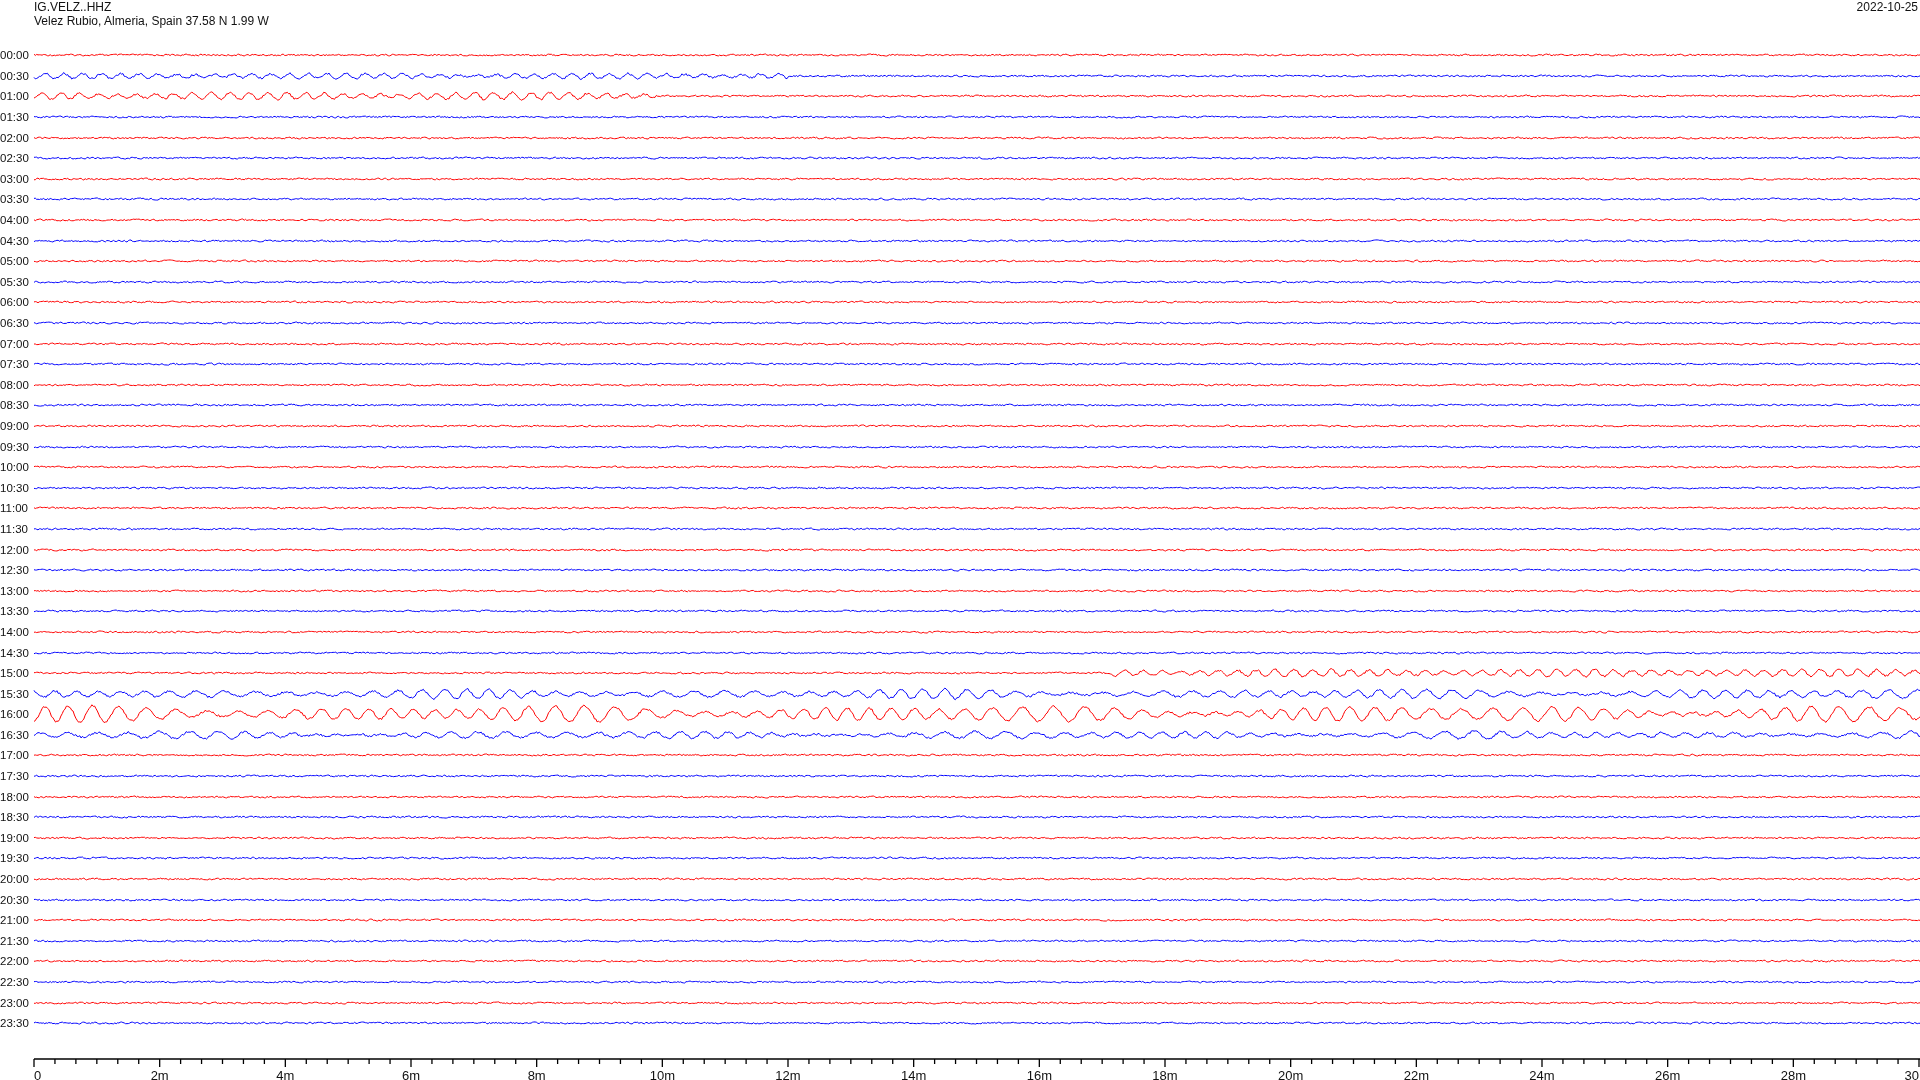 The image size is (1920, 1080). What do you see at coordinates (15, 590) in the screenshot?
I see `time-label: 13:00` at bounding box center [15, 590].